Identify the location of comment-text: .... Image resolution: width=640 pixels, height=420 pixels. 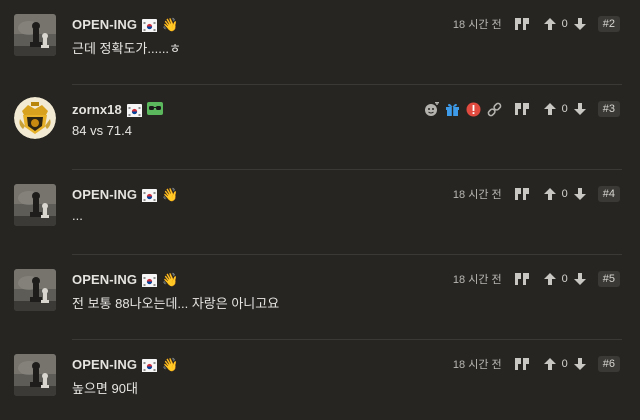
(77, 215).